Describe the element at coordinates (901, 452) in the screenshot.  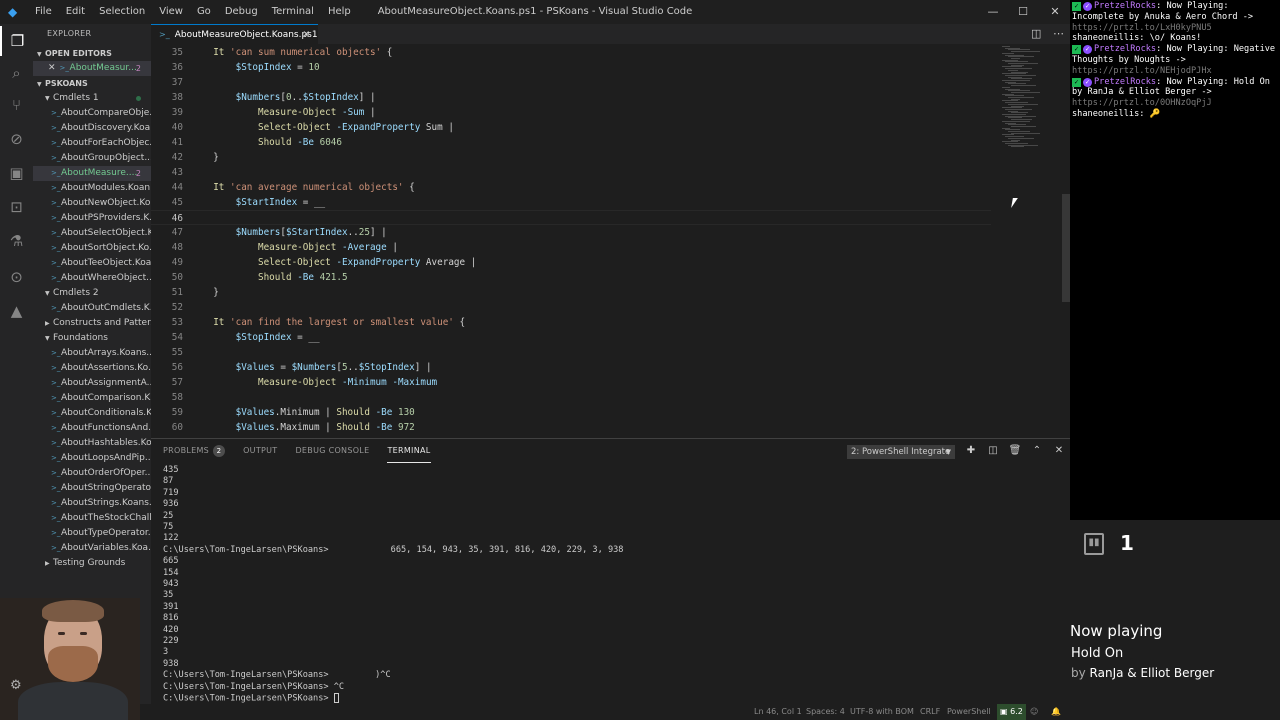
I see `terminal-select: 2: PowerShell Integrate ▼` at that location.